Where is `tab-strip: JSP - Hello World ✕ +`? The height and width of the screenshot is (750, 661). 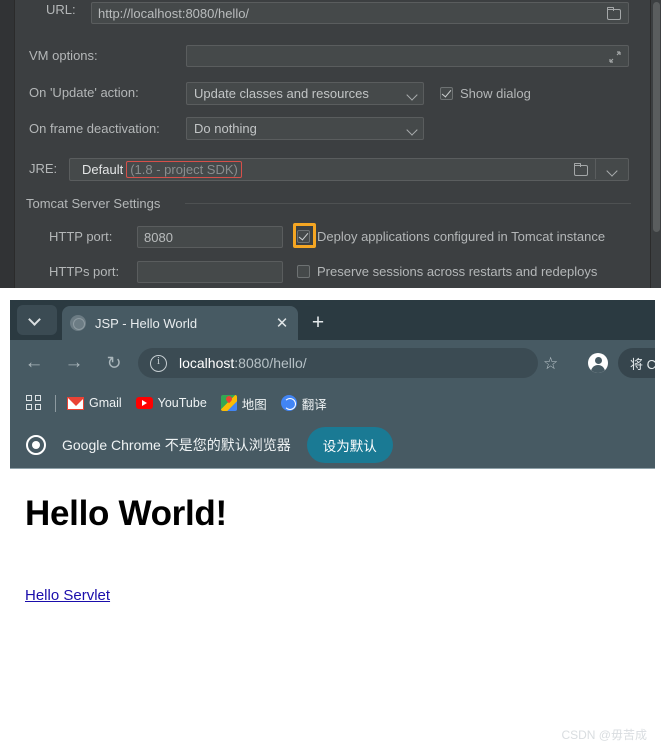 tab-strip: JSP - Hello World ✕ + is located at coordinates (332, 320).